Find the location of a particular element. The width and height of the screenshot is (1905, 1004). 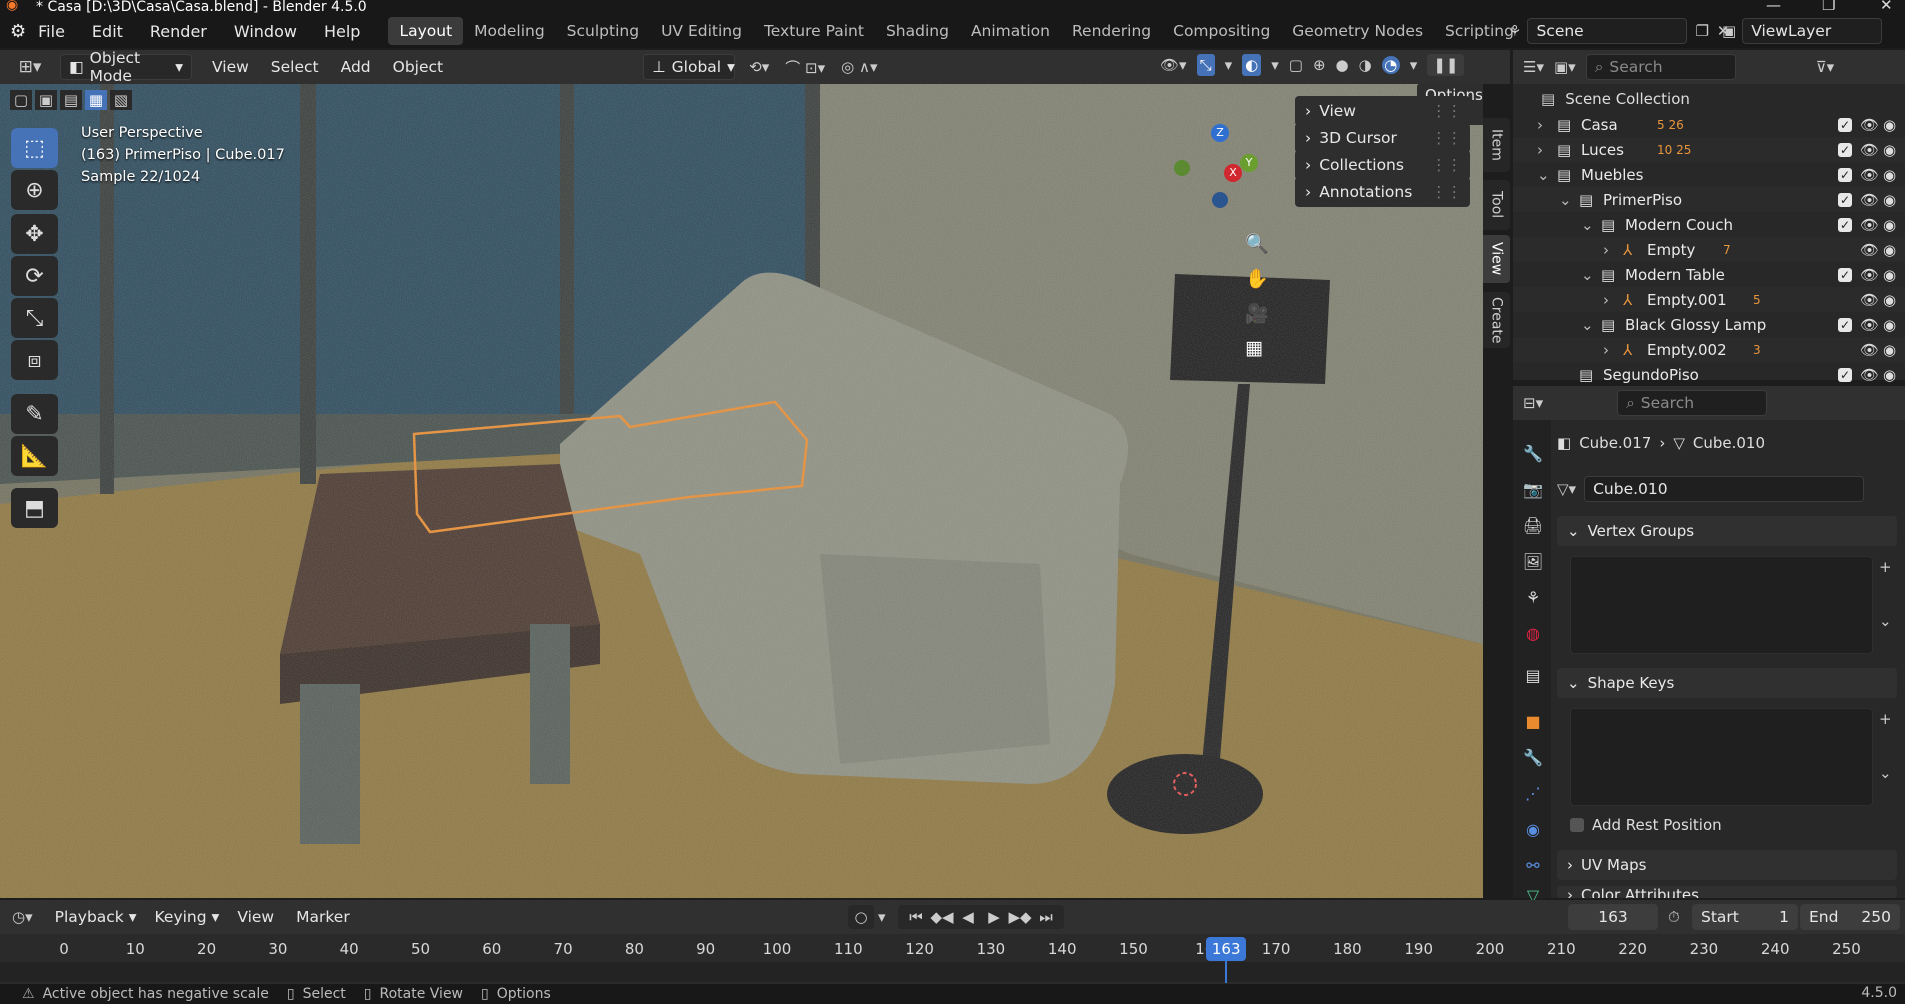

outliner-row-segundopiso: ▤ SegundoPiso ✓ 👁 ◉ is located at coordinates (1709, 374).